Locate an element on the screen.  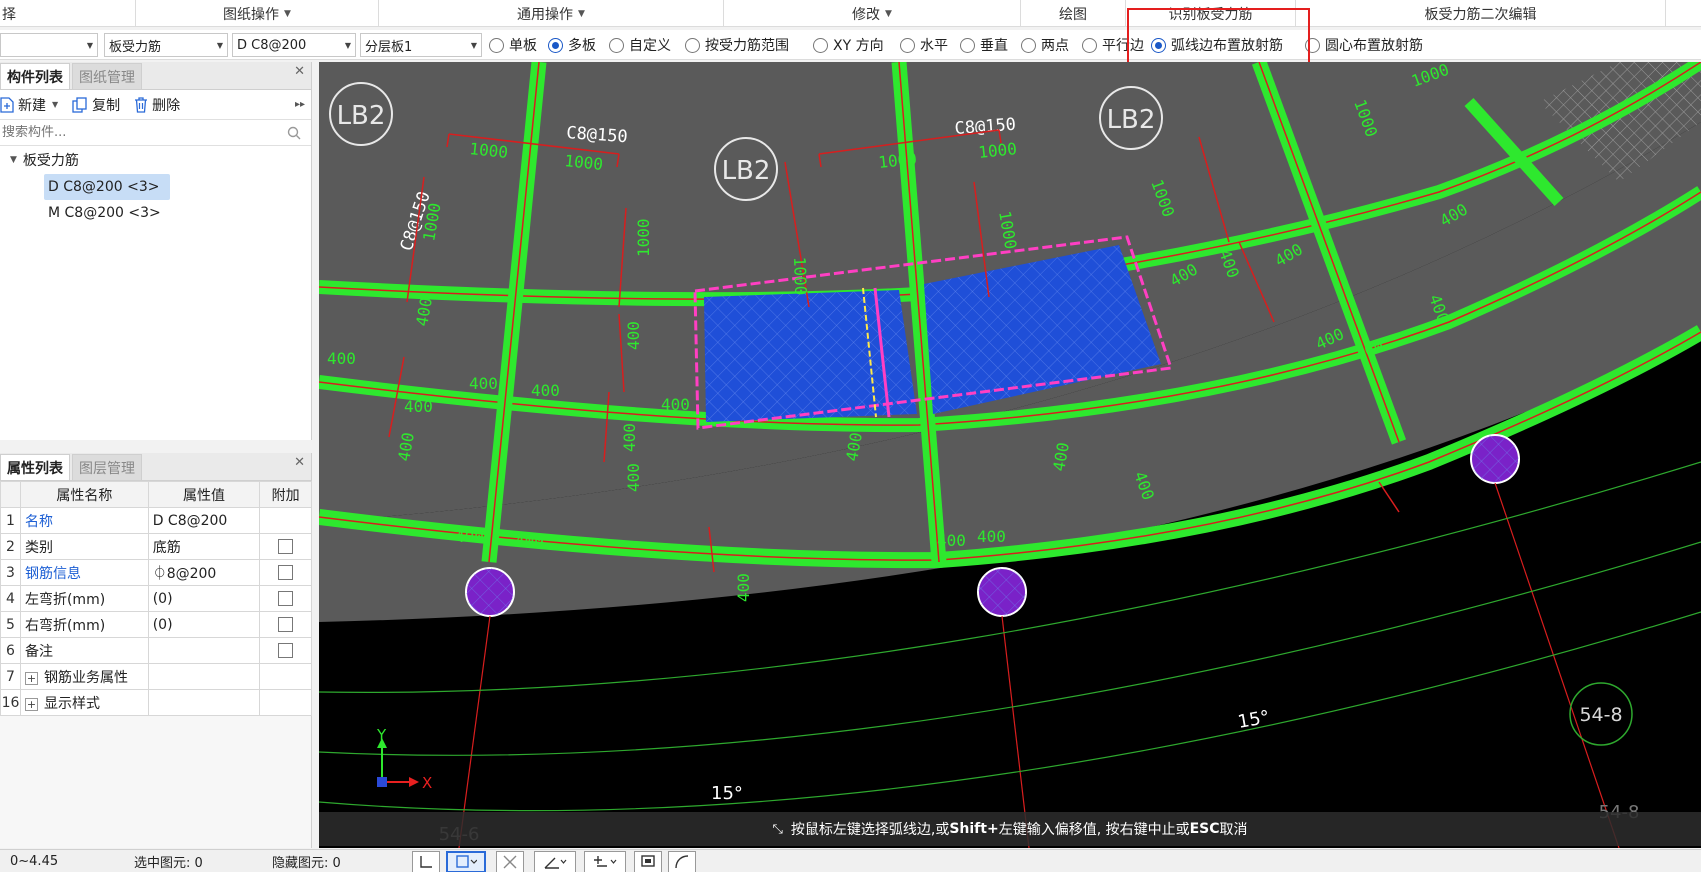
status-bar: 0~4.45 选中图元: 0 隐藏图元: 0 is located at coordinates (850, 860).